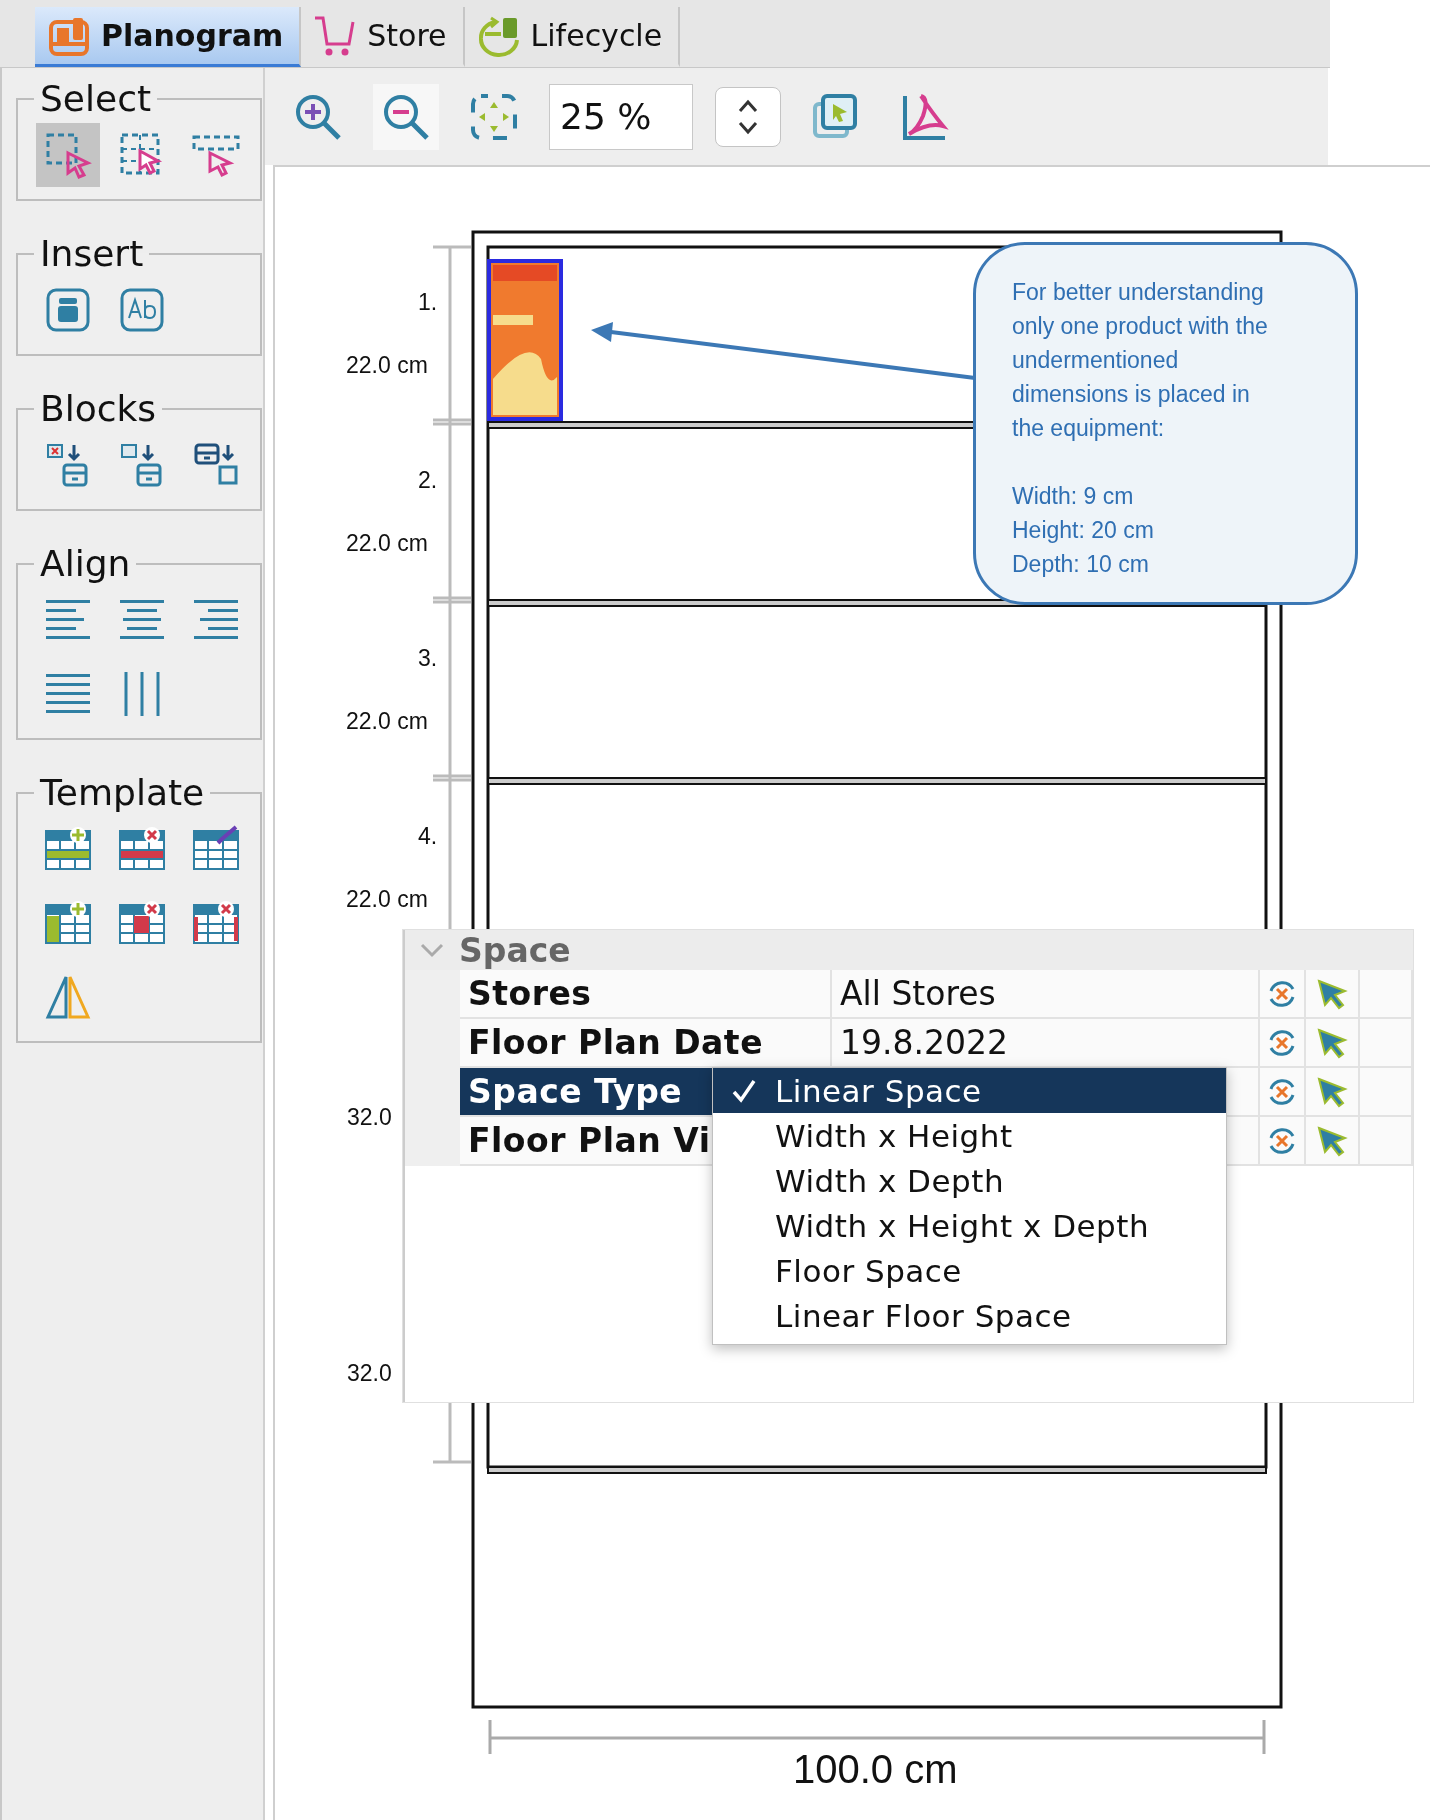 This screenshot has width=1430, height=1820. What do you see at coordinates (428, 836) in the screenshot?
I see `shelf-number: 4.` at bounding box center [428, 836].